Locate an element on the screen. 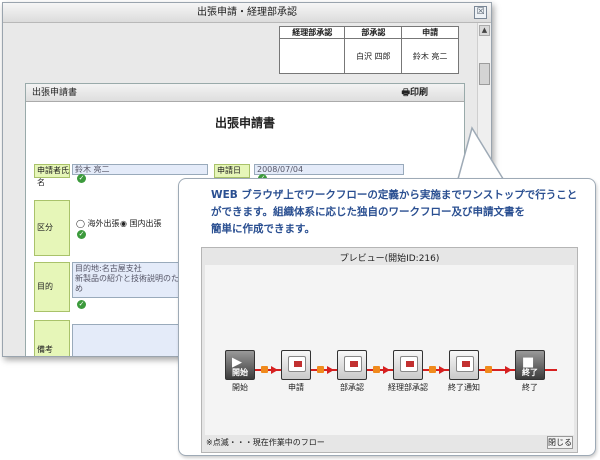 This screenshot has height=460, width=600. node-label-apply: 申請 is located at coordinates (296, 387).